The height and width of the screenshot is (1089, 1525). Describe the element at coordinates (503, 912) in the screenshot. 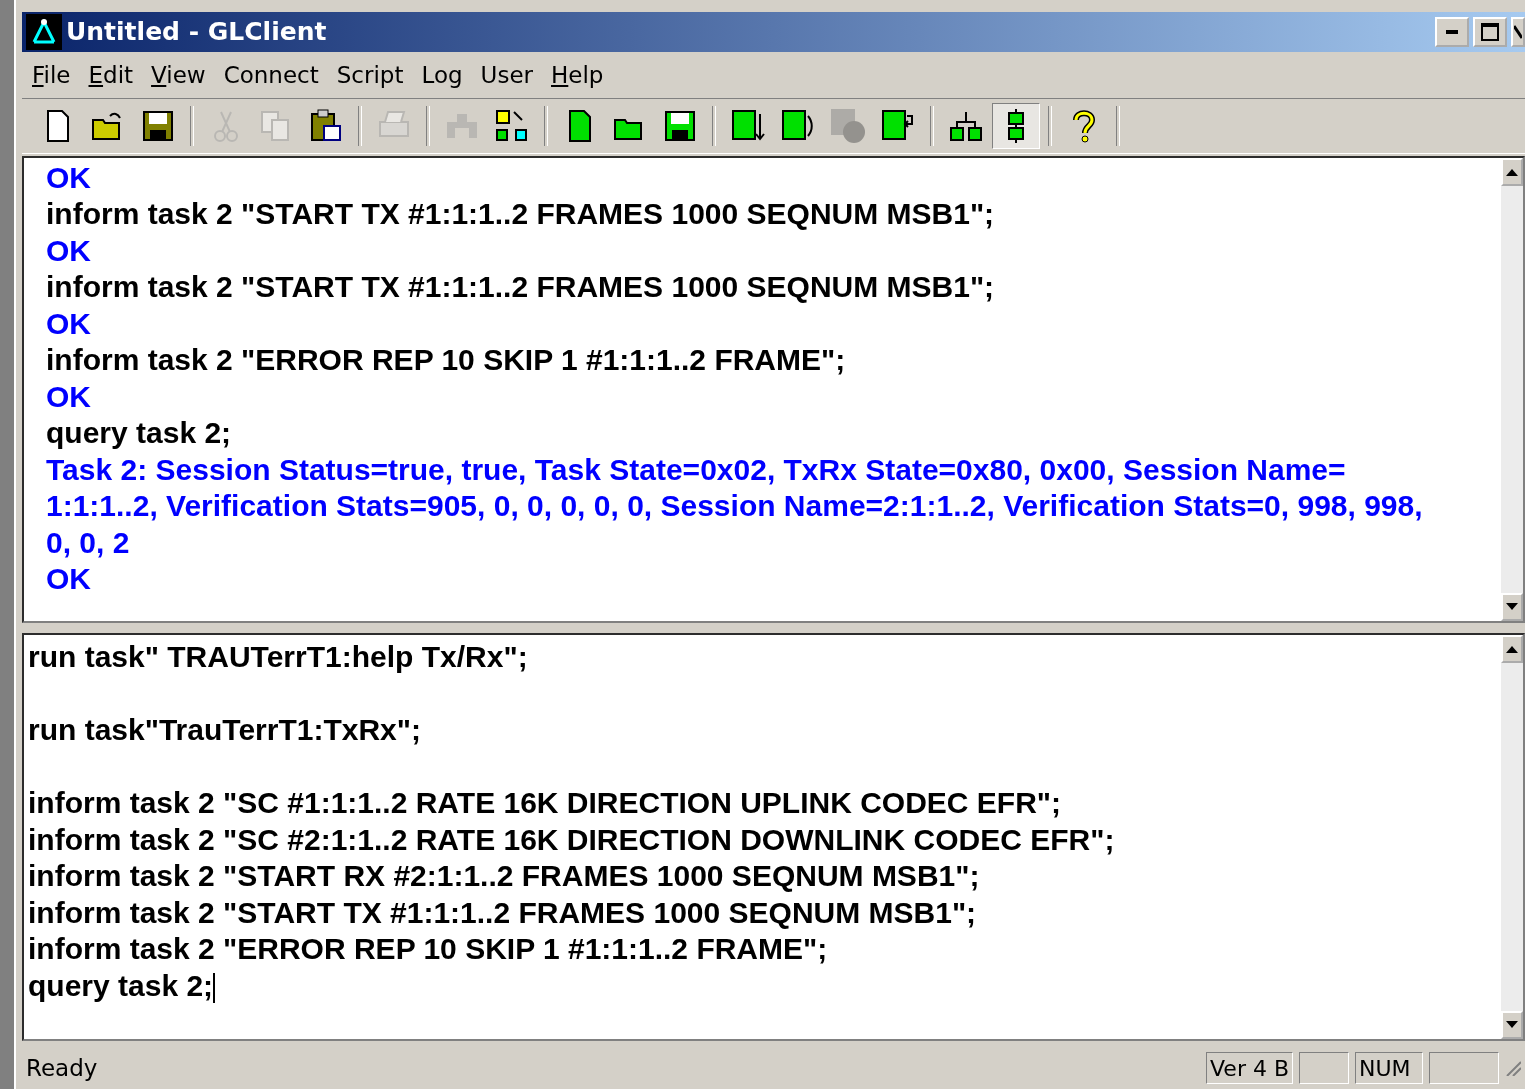

I see `command-line: inform task 2 "START TX #1:1:1..2 FRAMES 1000 SEQNUM MSB1";` at that location.